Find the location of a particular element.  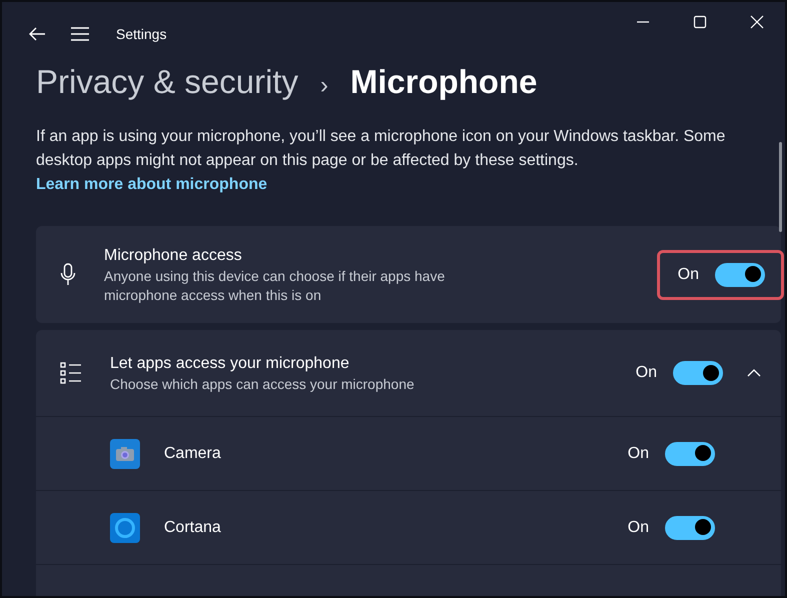

camera-icon is located at coordinates (125, 453).